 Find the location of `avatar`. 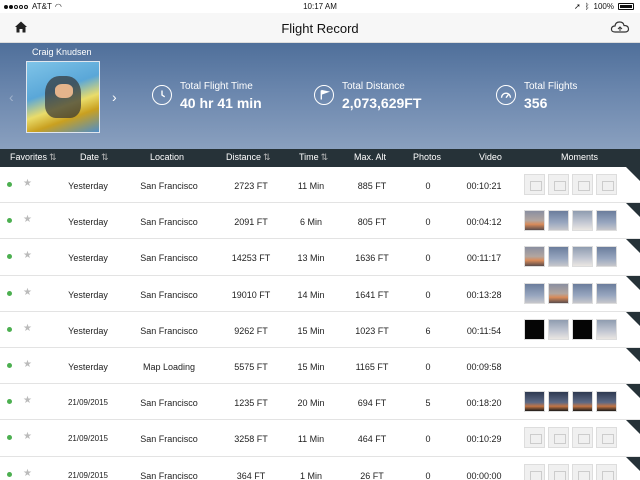

avatar is located at coordinates (63, 97).